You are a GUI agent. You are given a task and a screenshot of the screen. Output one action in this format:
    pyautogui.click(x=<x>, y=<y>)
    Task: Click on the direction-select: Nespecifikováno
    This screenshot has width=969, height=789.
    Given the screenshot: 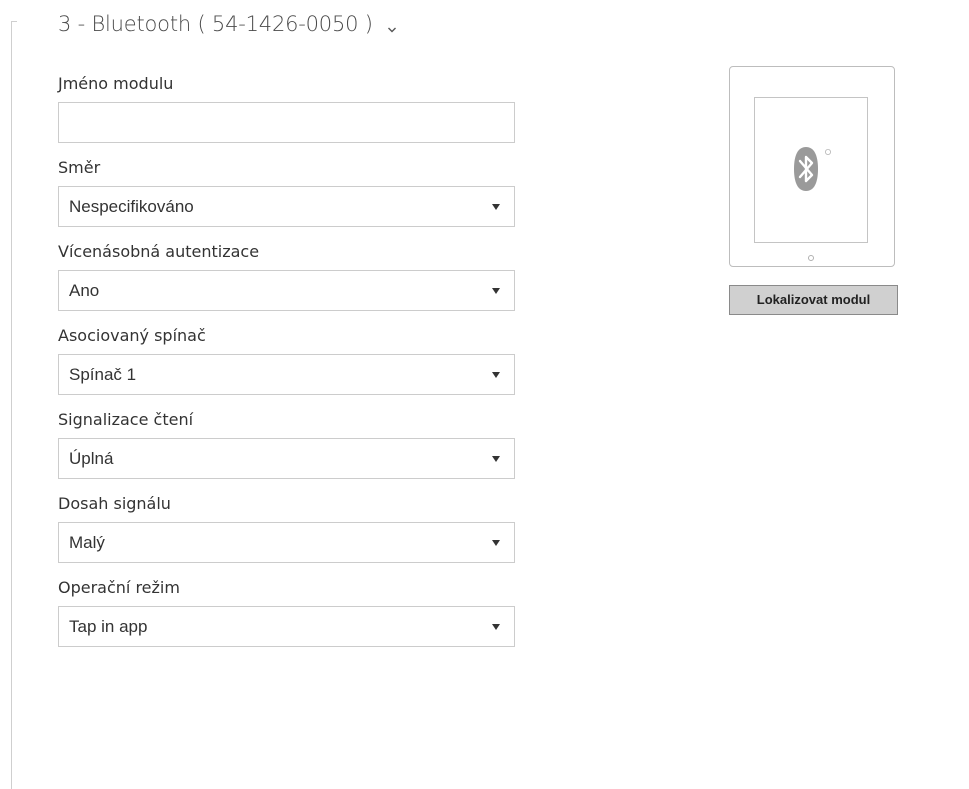 What is the action you would take?
    pyautogui.click(x=286, y=206)
    